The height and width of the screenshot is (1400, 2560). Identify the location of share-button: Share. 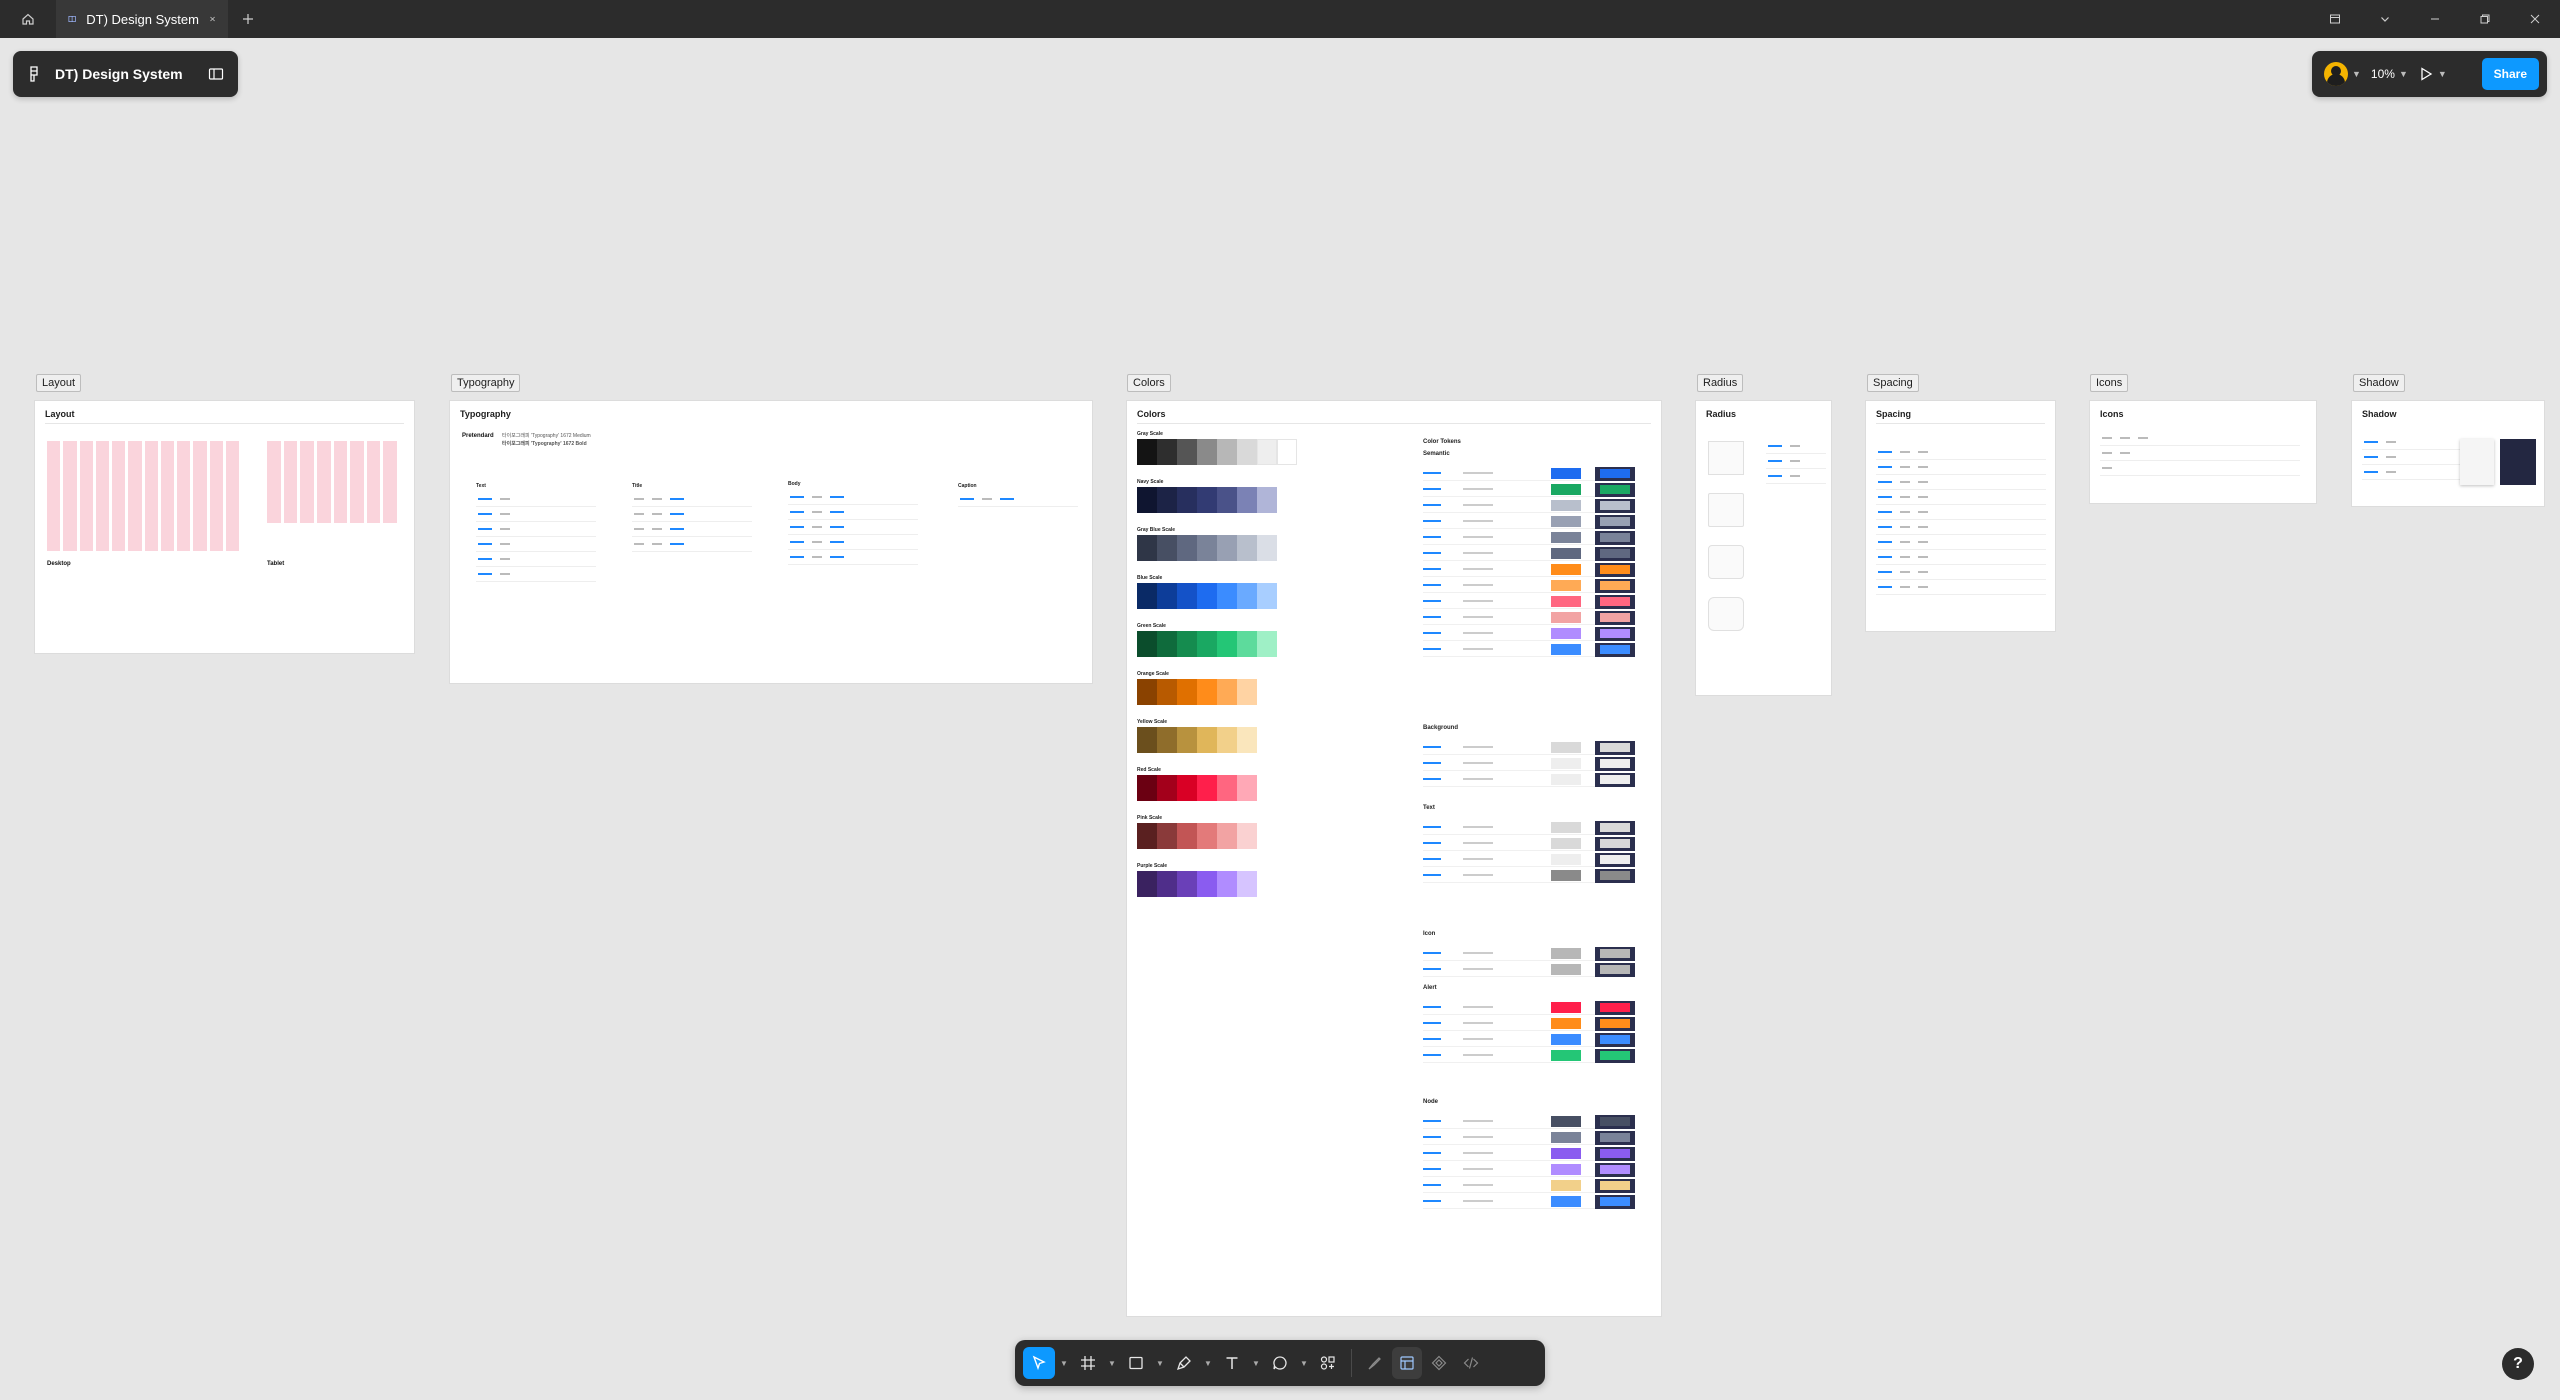
(2510, 74).